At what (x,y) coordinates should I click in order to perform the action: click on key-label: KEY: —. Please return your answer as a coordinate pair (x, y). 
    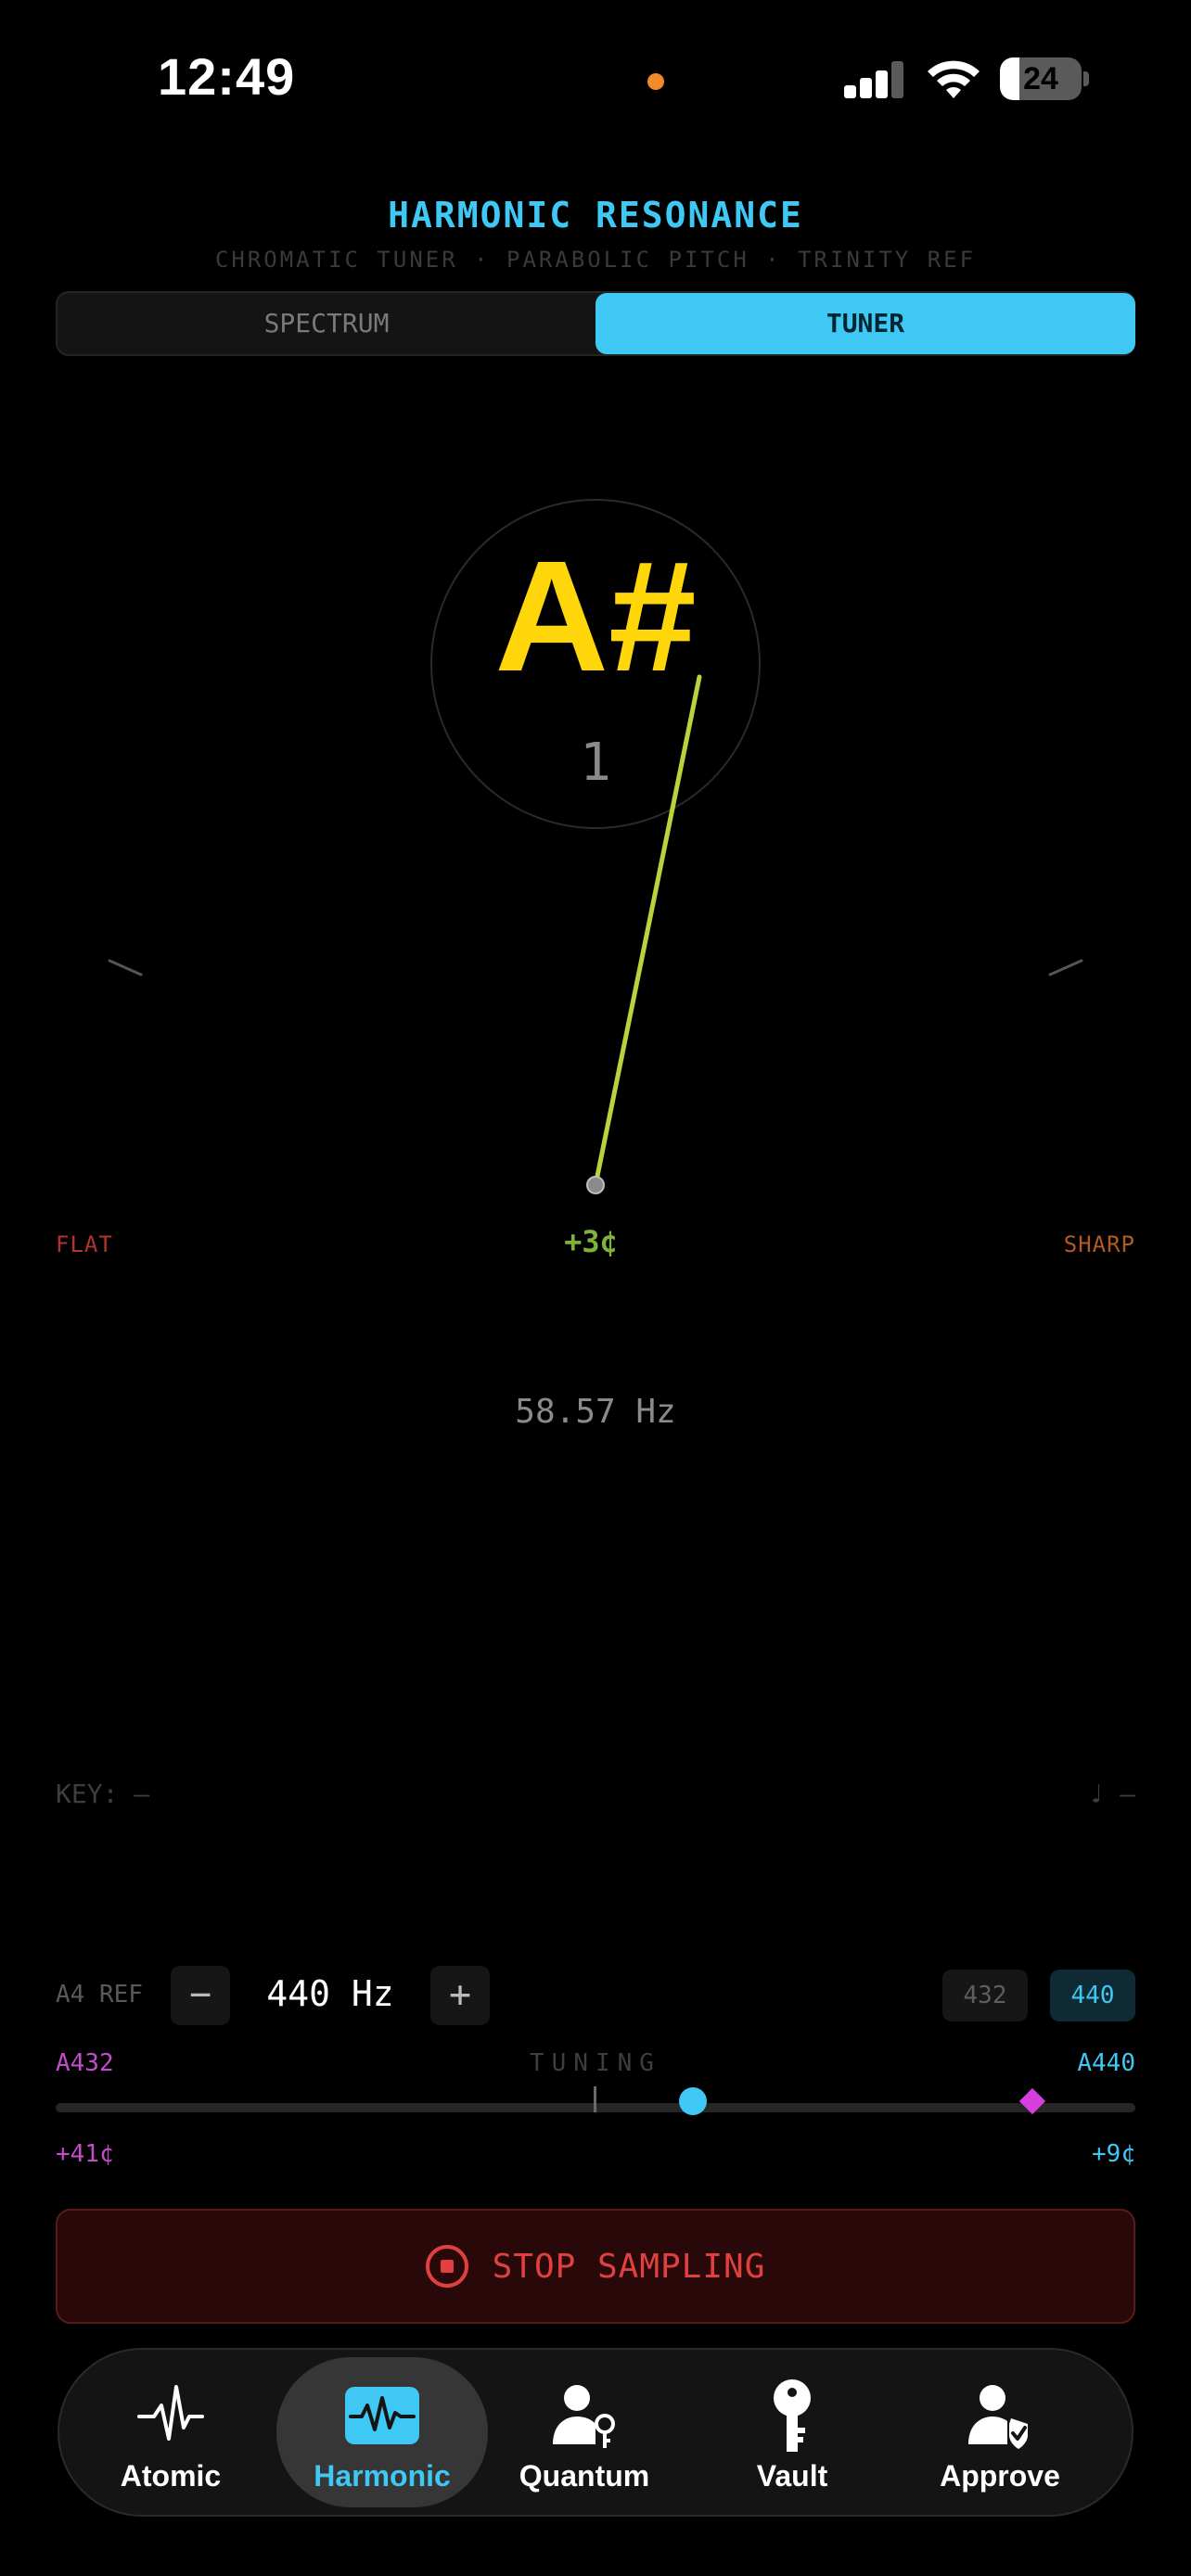
    Looking at the image, I should click on (103, 1794).